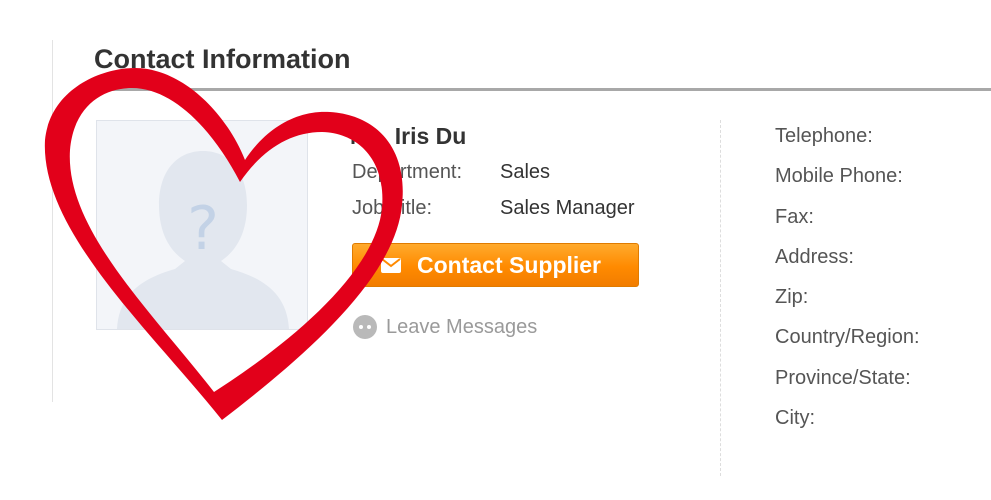  What do you see at coordinates (824, 136) in the screenshot?
I see `telephone-label: Telephone:` at bounding box center [824, 136].